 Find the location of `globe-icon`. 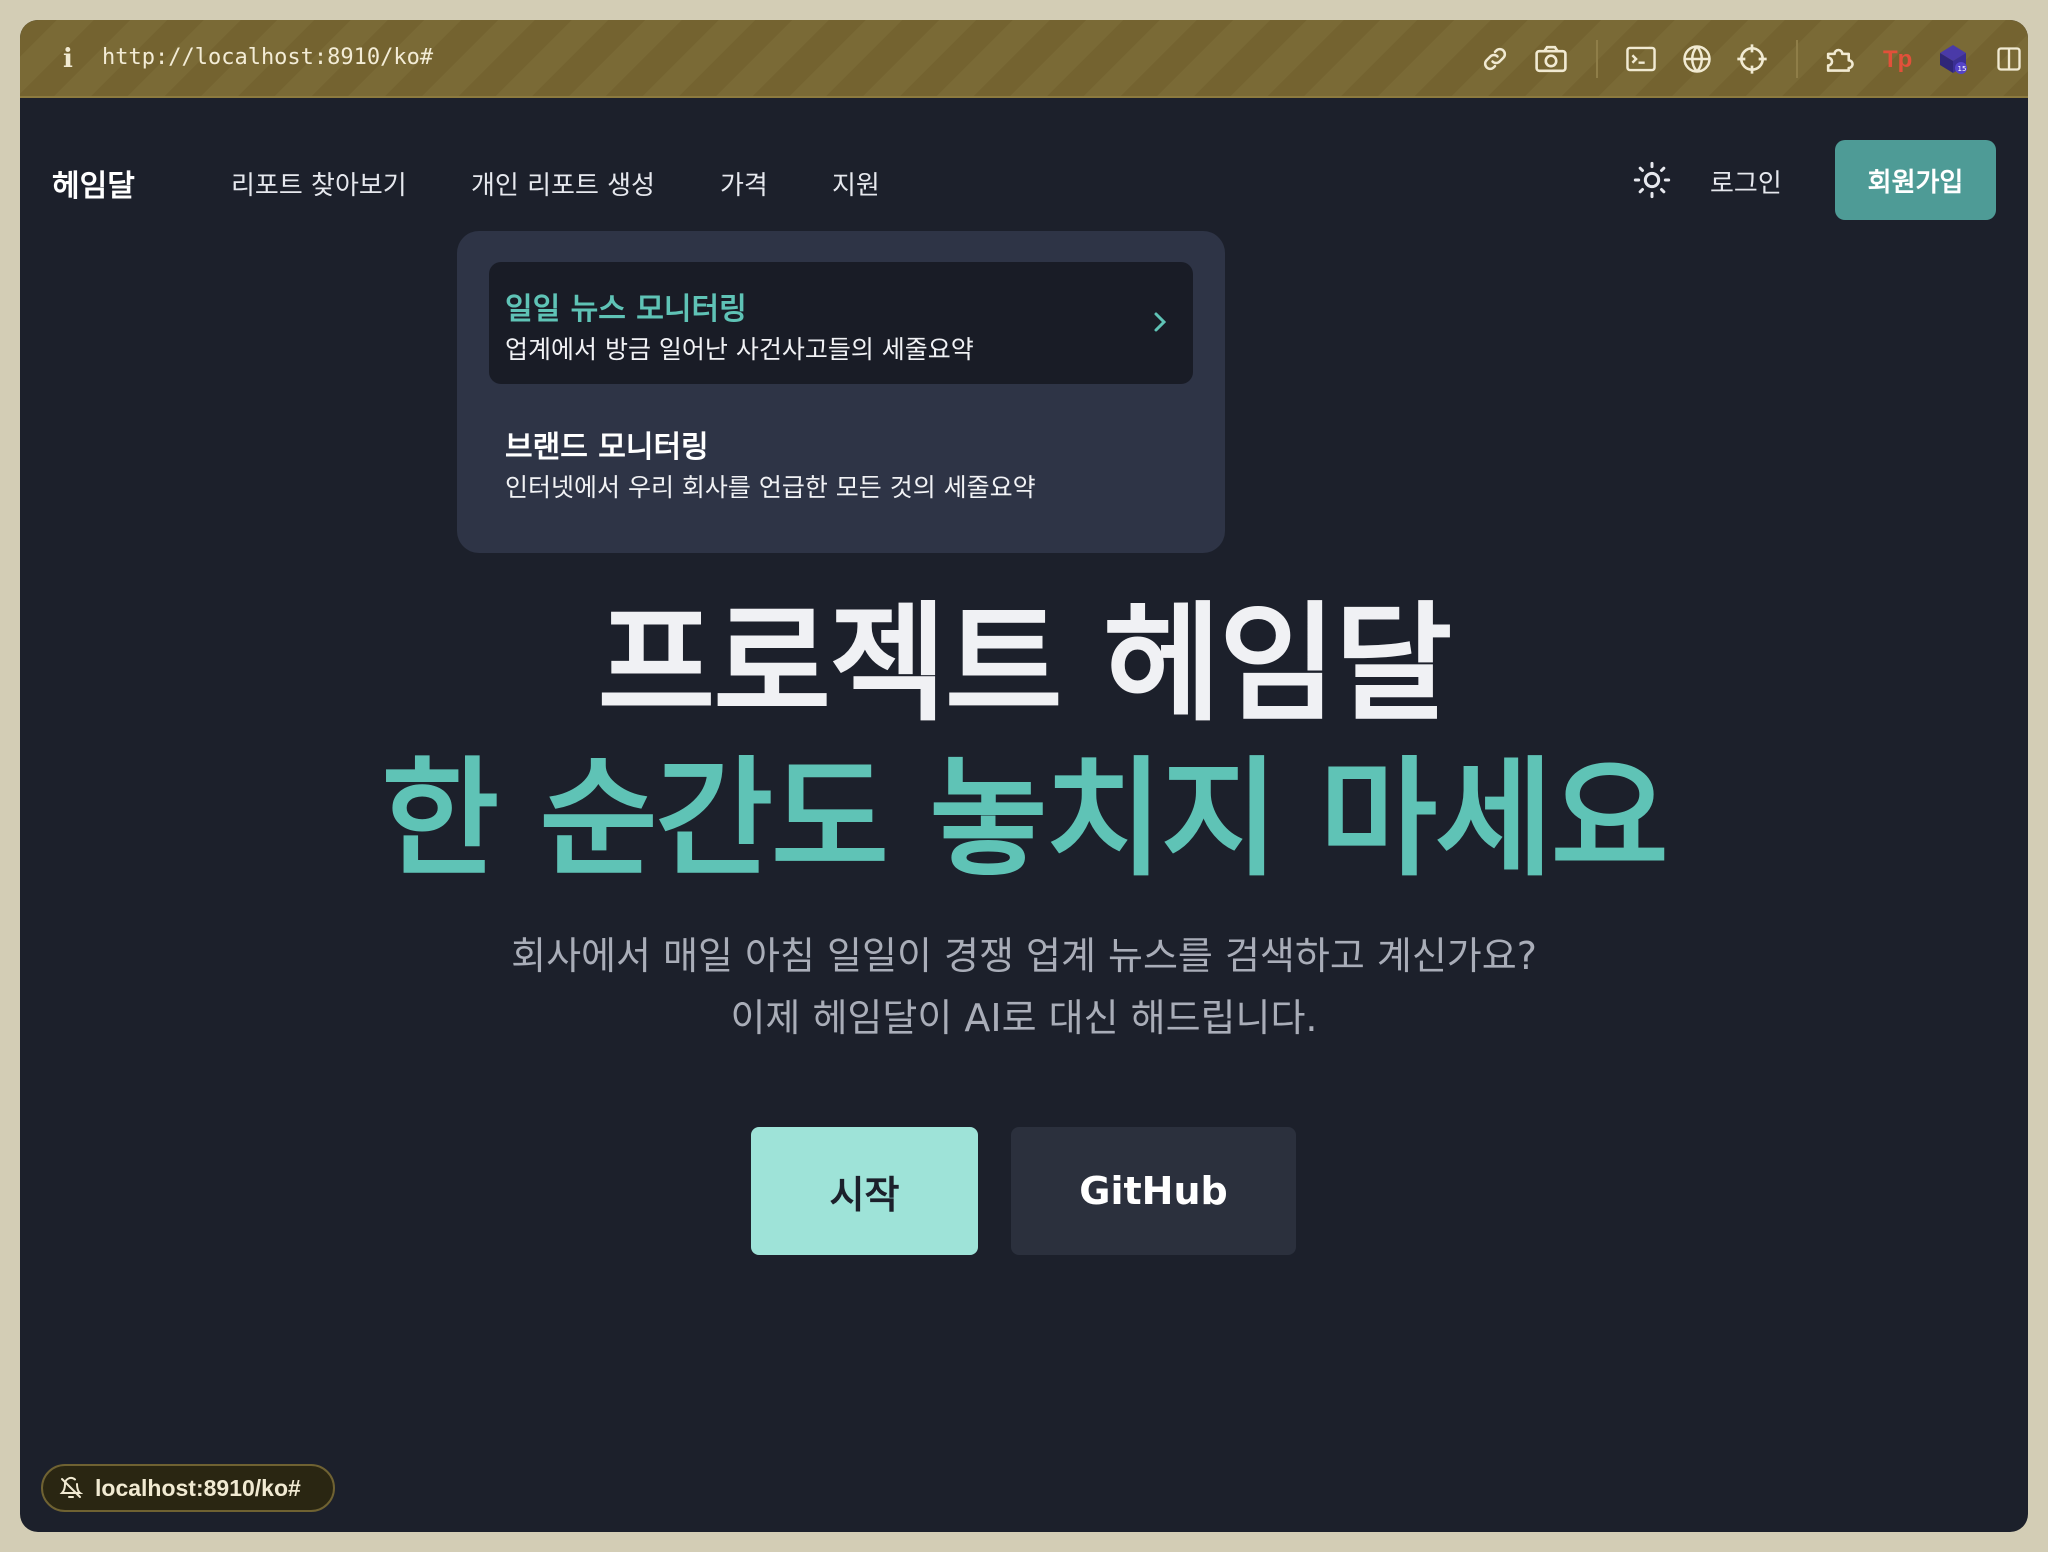

globe-icon is located at coordinates (1697, 59).